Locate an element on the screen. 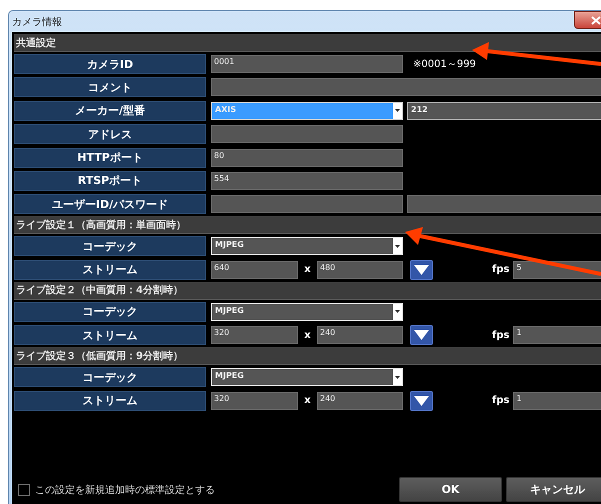 The width and height of the screenshot is (601, 504). field-label: ユーザーID/パスワード is located at coordinates (110, 204).